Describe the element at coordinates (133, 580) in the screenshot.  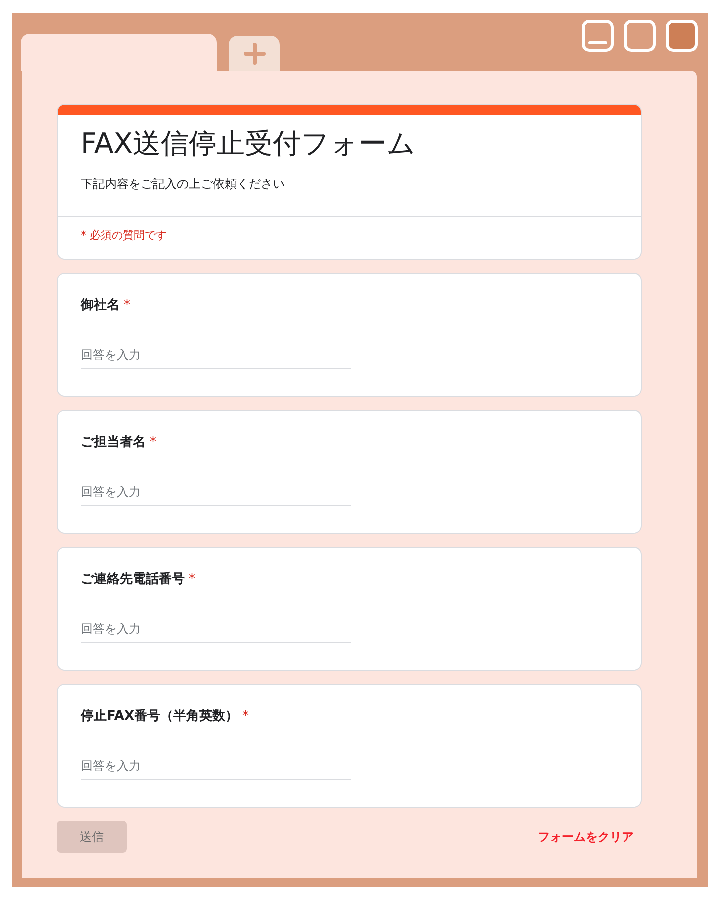
I see `question-label: ご連絡先電話番号` at that location.